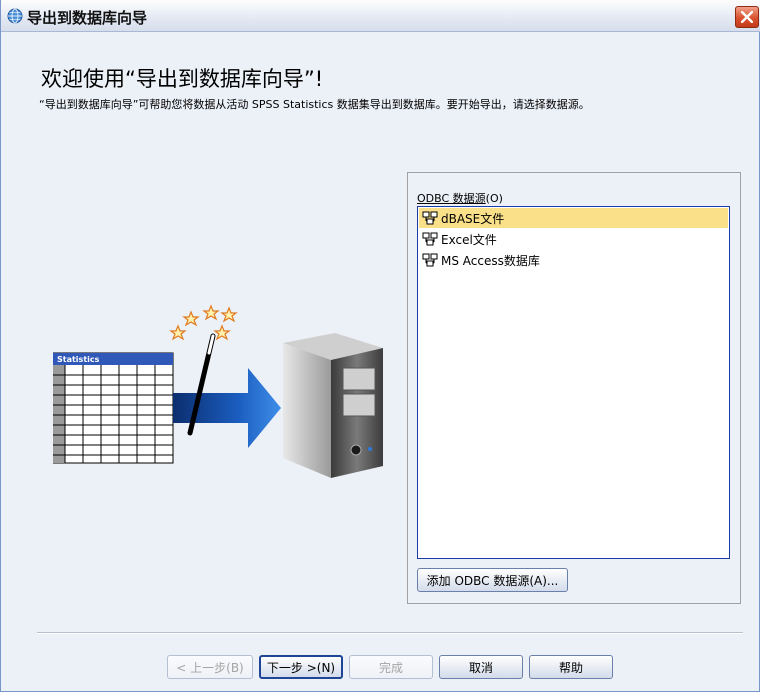 Image resolution: width=760 pixels, height=692 pixels. What do you see at coordinates (15, 16) in the screenshot?
I see `database-globe-icon` at bounding box center [15, 16].